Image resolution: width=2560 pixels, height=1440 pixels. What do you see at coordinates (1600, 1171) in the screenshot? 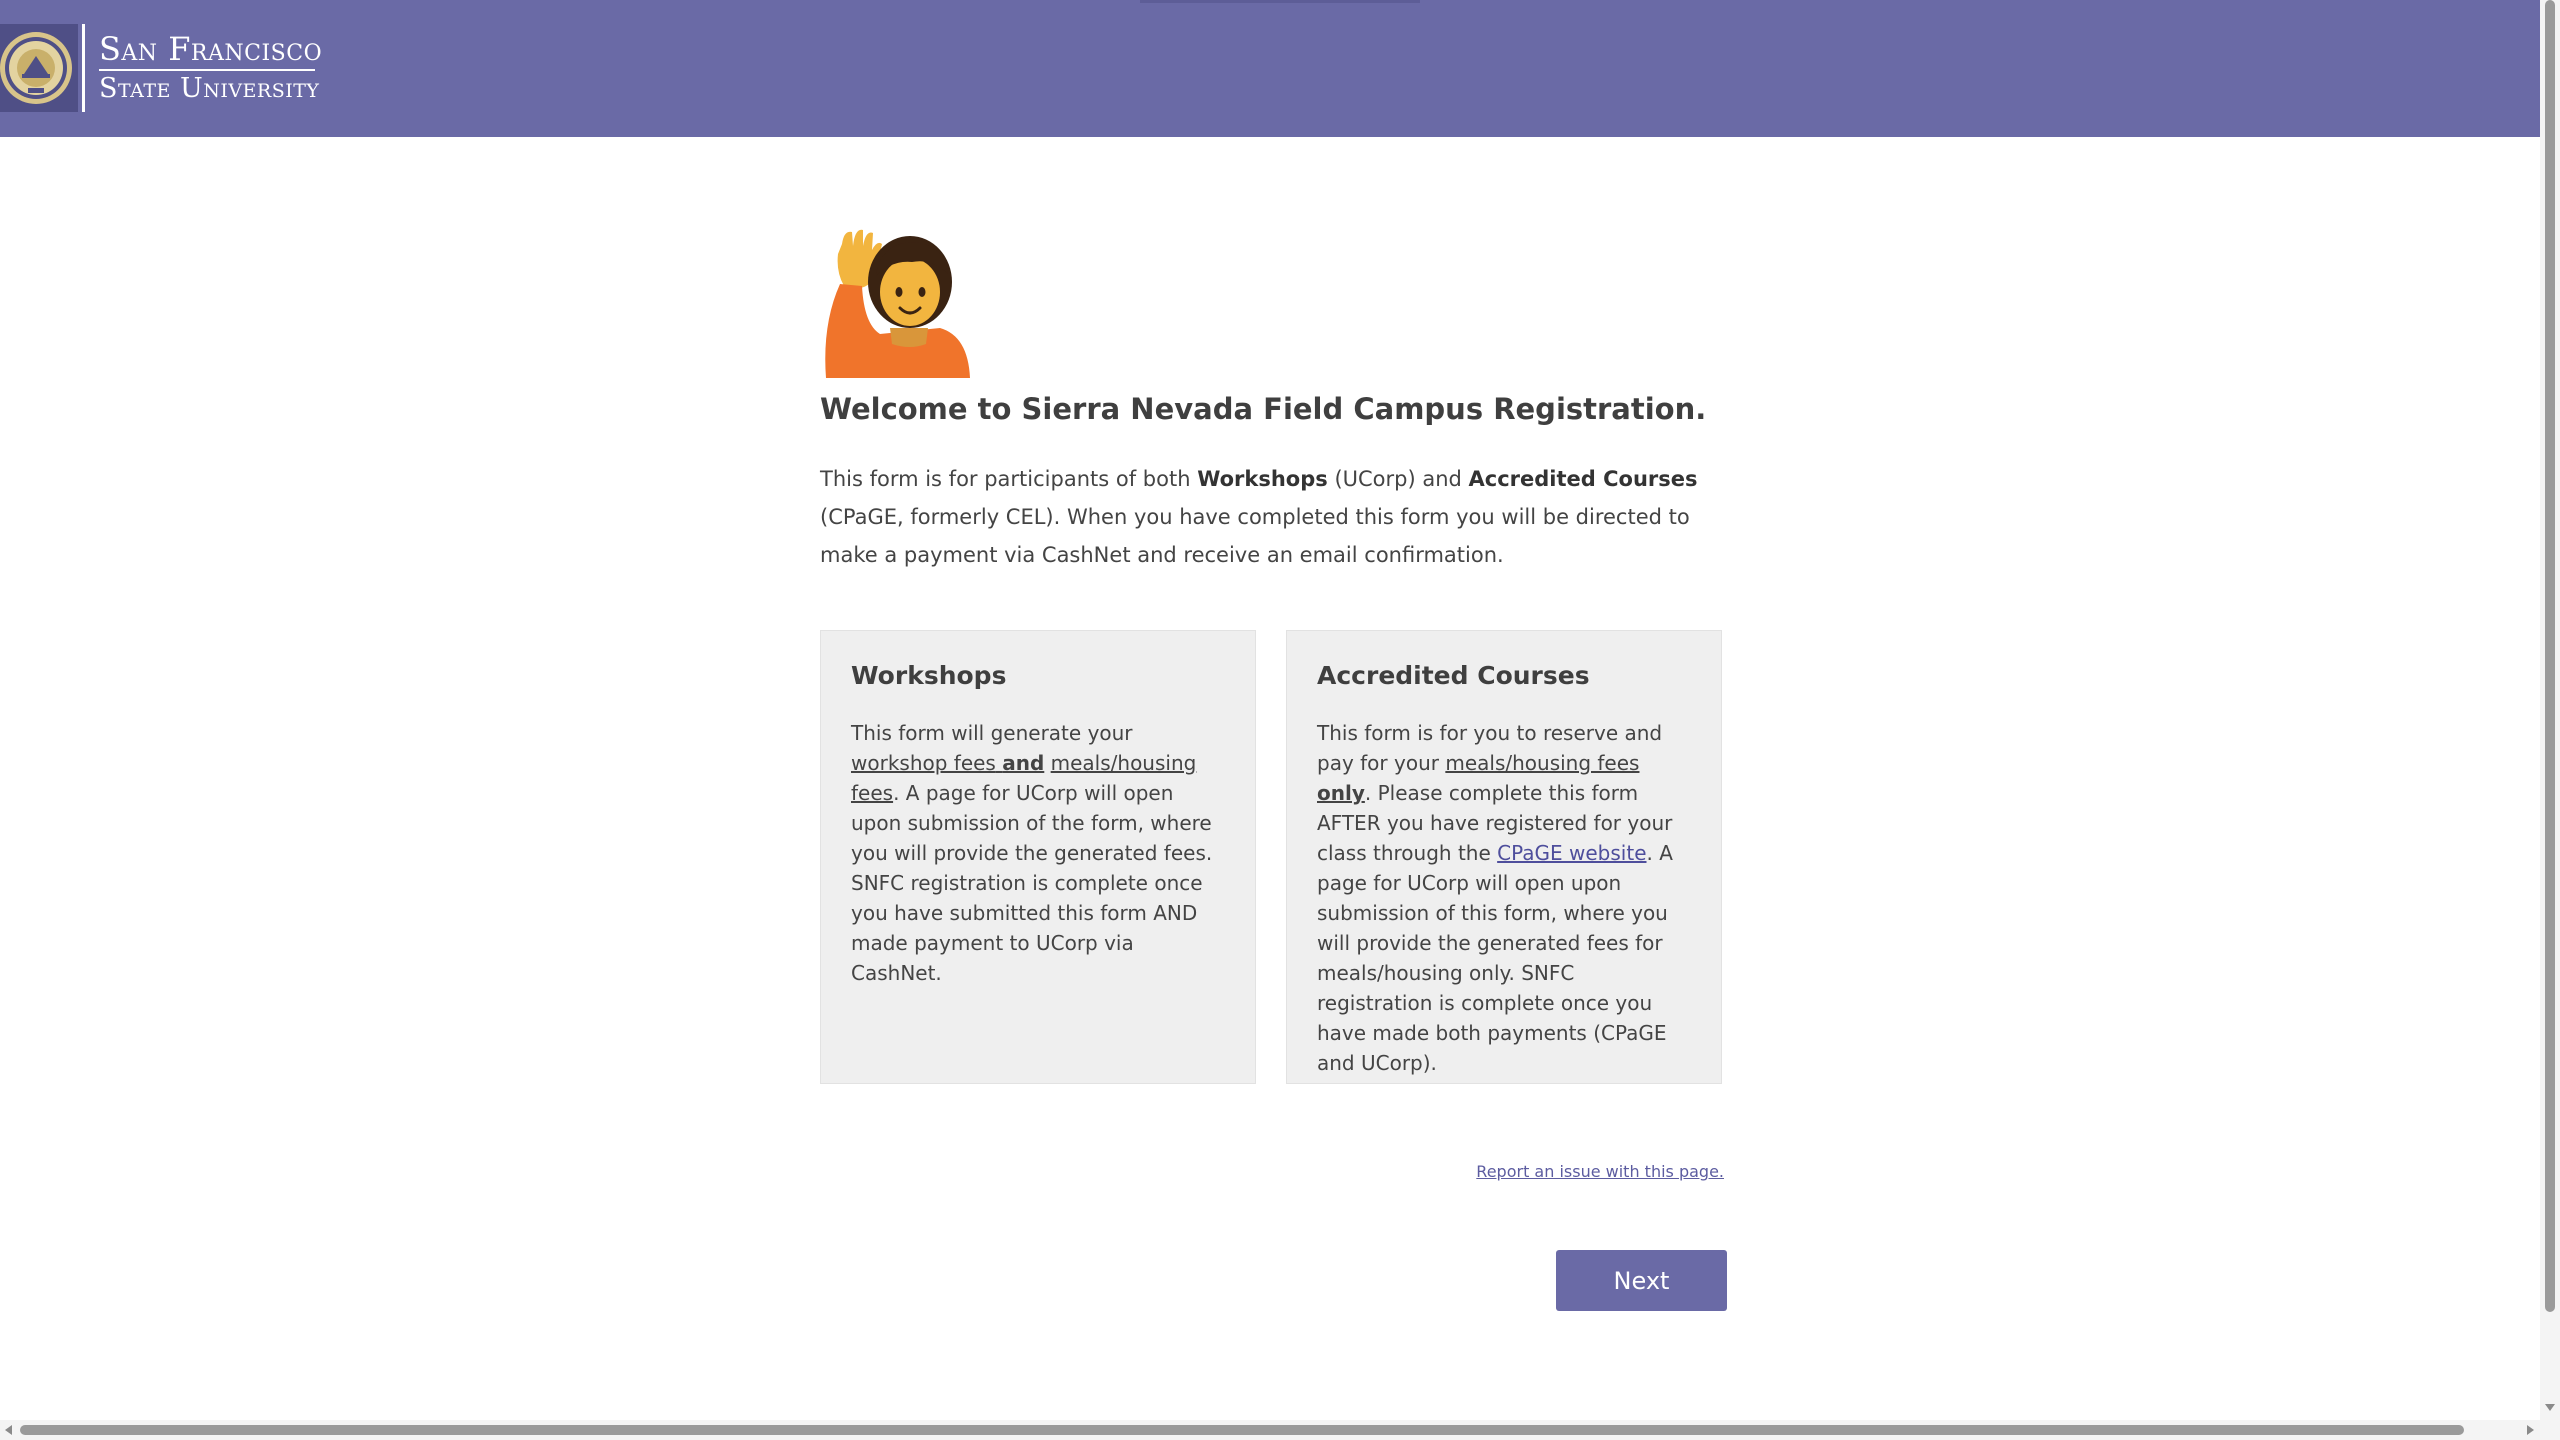
I see `report-issue-link: Report an issue with this page.` at bounding box center [1600, 1171].